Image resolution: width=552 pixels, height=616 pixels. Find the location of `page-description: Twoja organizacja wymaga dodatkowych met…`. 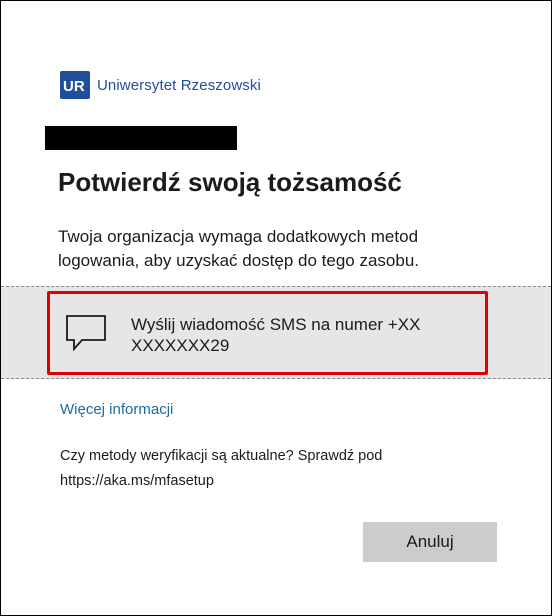

page-description: Twoja organizacja wymaga dodatkowych met… is located at coordinates (239, 248).